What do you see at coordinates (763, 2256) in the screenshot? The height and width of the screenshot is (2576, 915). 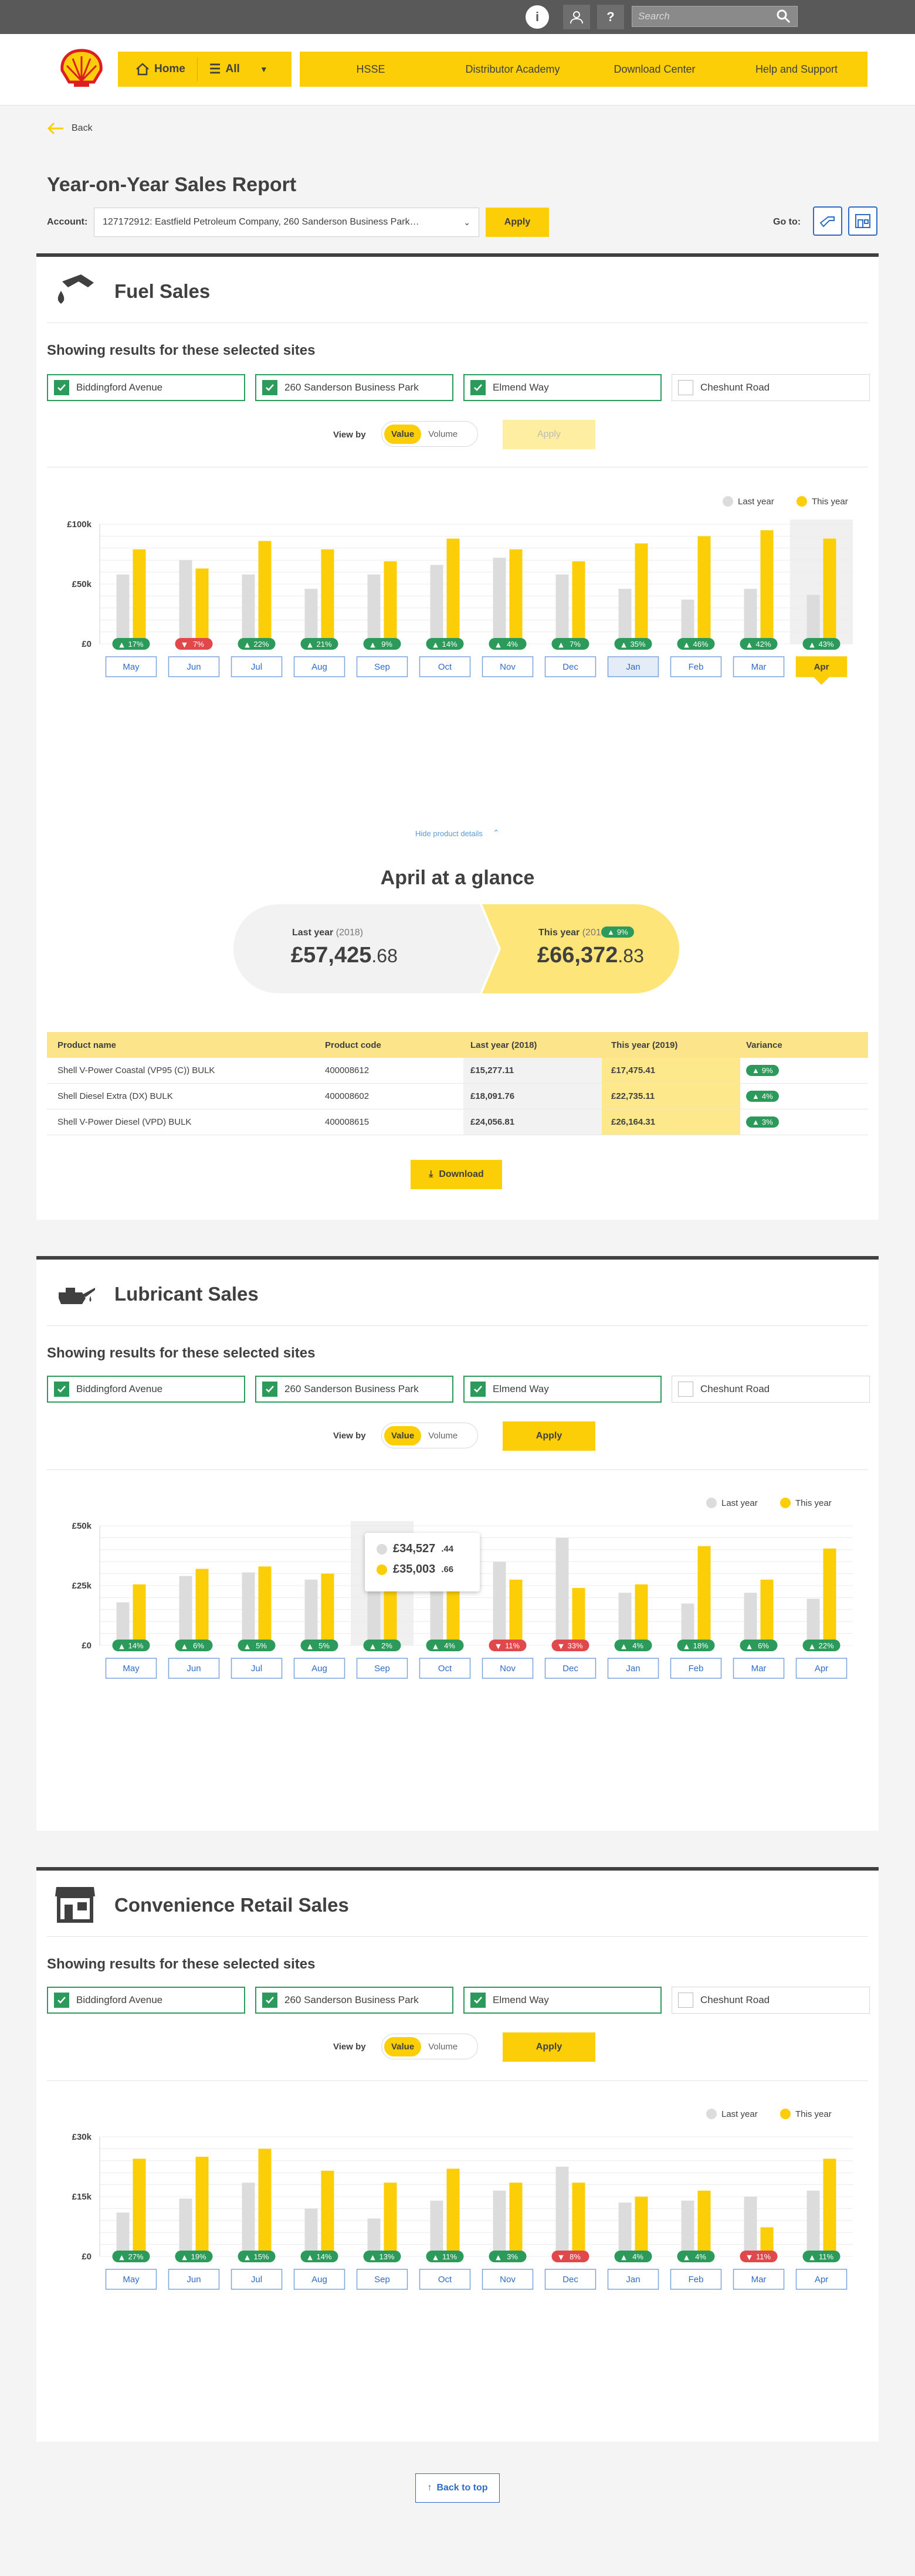 I see `variance-badge-label: 11%` at bounding box center [763, 2256].